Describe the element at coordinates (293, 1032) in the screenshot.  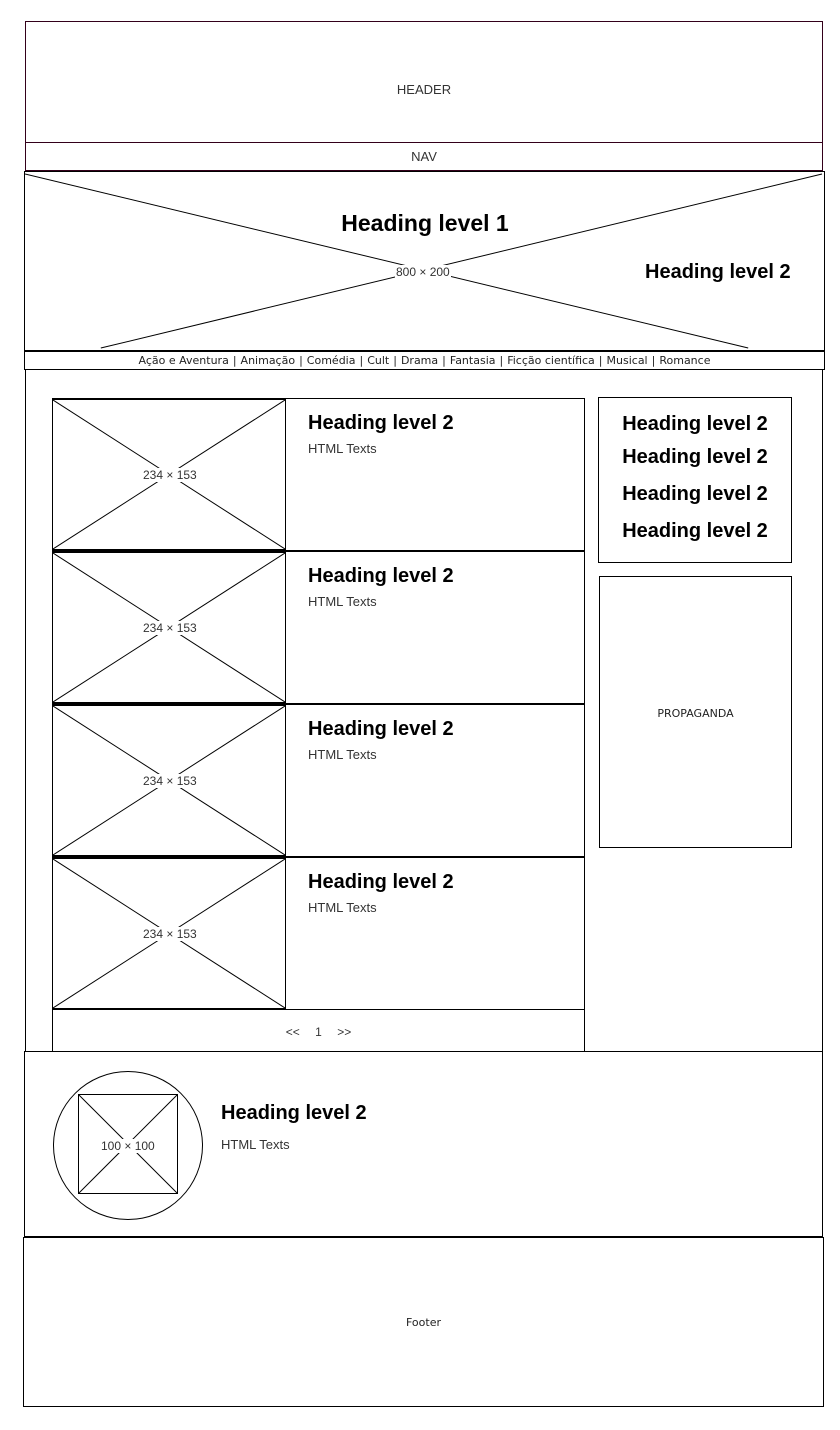
I see `pagination-prev: <<` at that location.